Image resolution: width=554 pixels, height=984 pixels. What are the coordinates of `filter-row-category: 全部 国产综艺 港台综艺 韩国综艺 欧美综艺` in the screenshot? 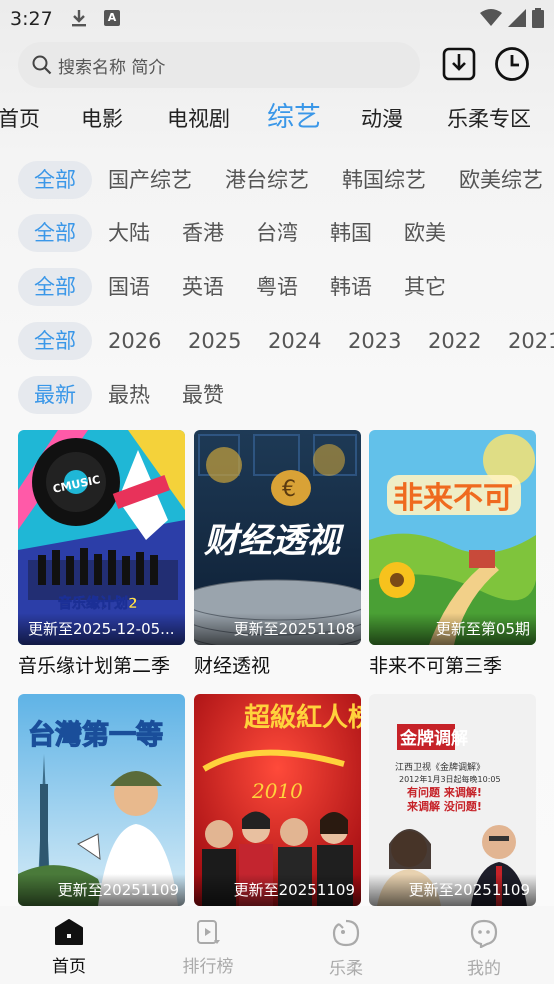 It's located at (277, 181).